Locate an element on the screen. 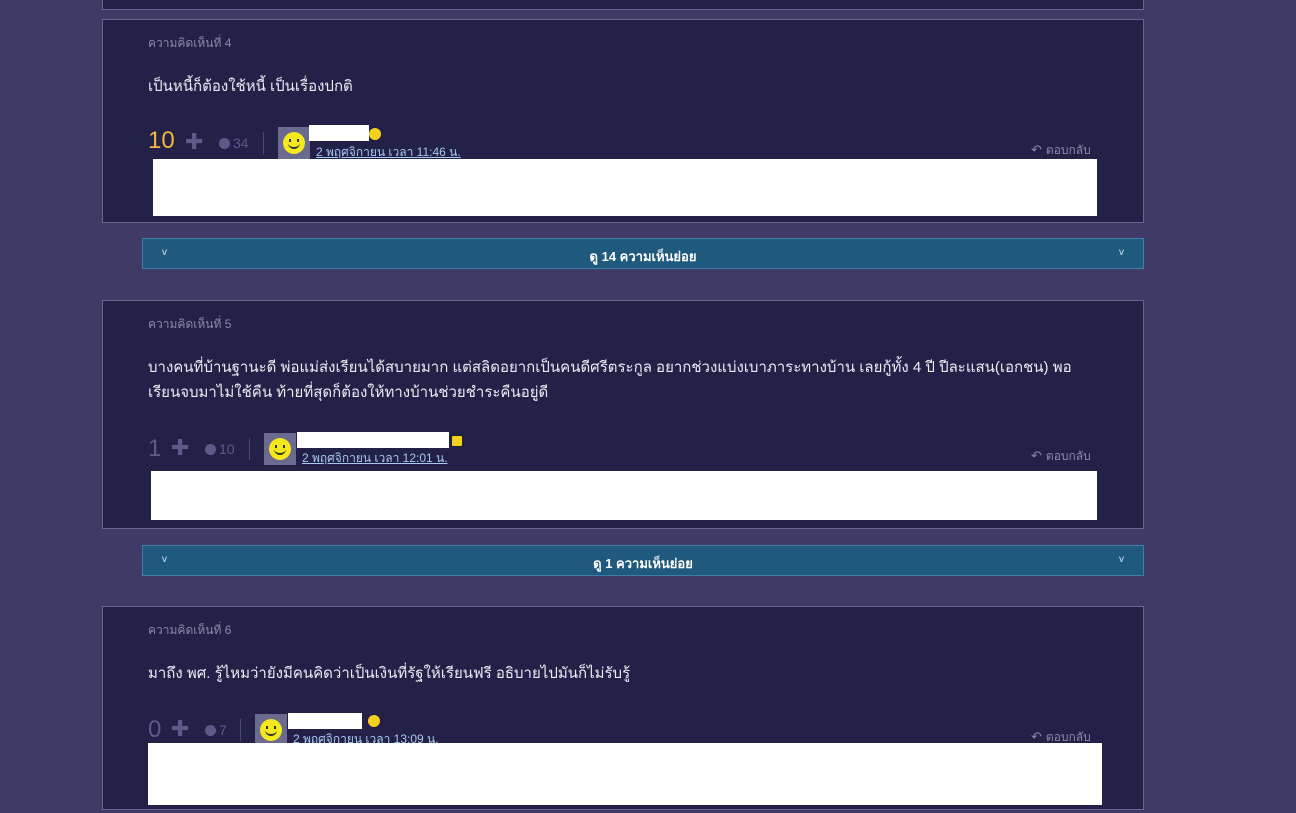  emotion-button: 10 is located at coordinates (220, 449).